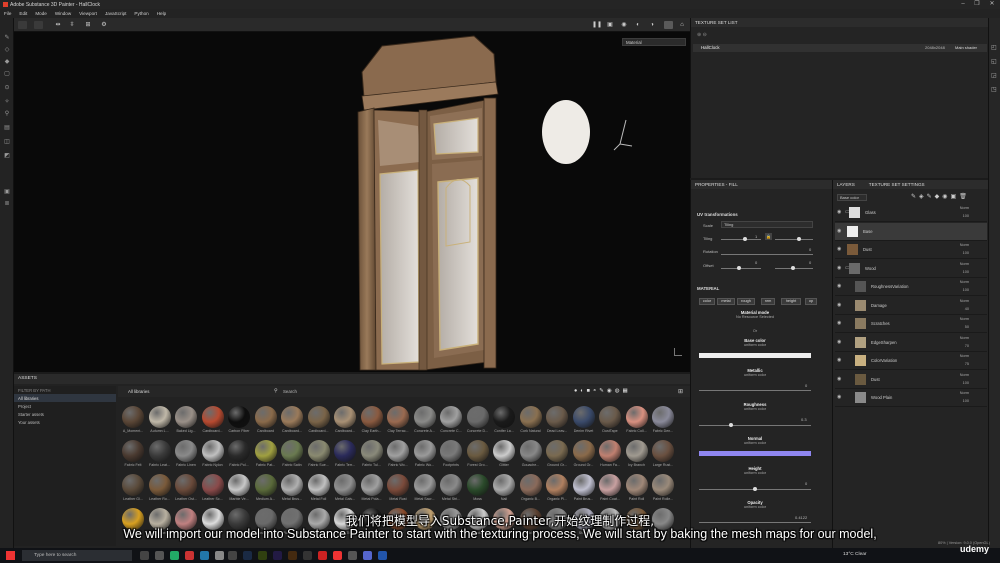  Describe the element at coordinates (755, 504) in the screenshot. I see `opacity-block: Opacity uniform color` at that location.